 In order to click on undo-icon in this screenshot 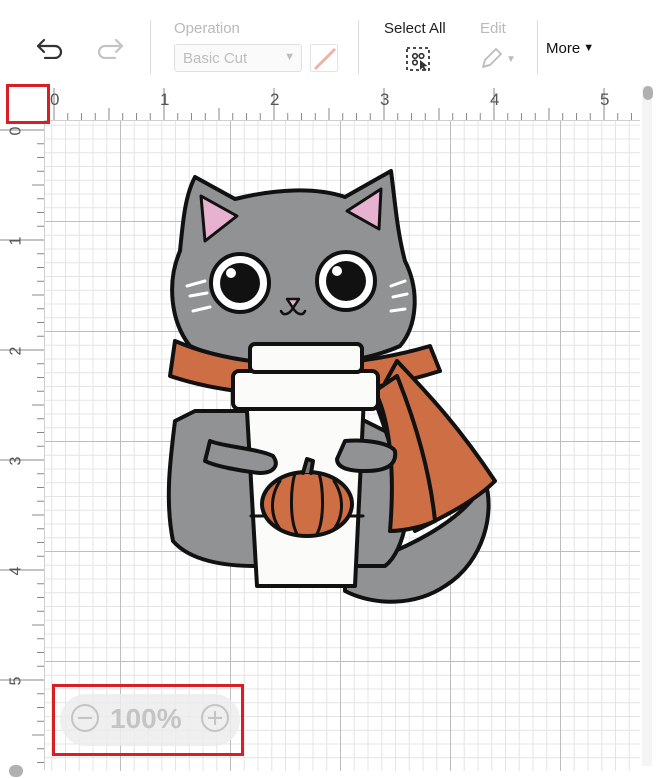, I will do `click(49, 48)`.